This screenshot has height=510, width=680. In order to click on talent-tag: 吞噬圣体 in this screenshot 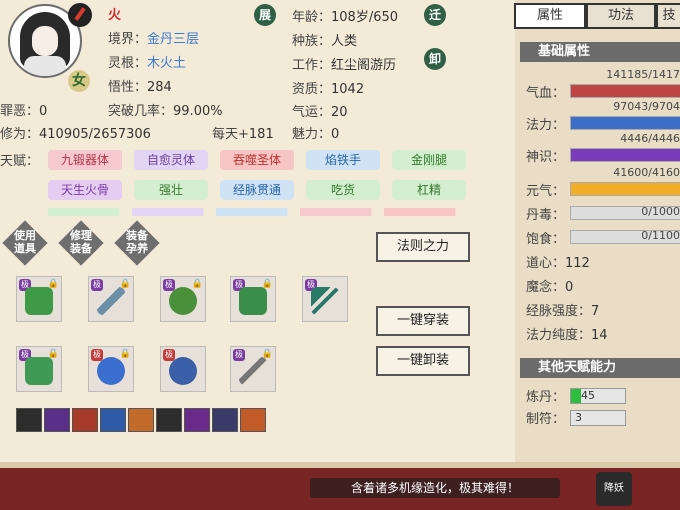, I will do `click(257, 160)`.